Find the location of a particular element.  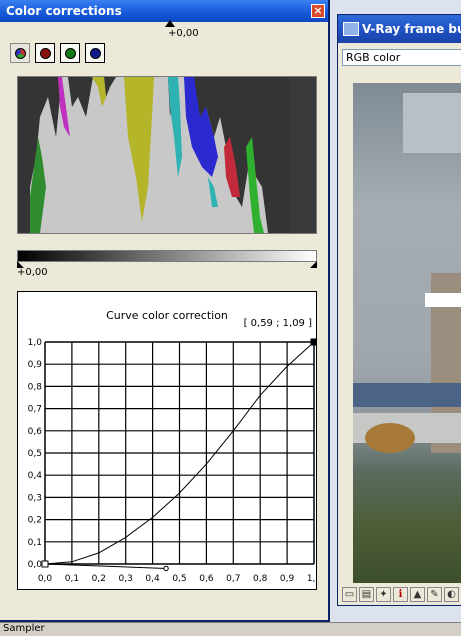

close-button: × is located at coordinates (318, 11).